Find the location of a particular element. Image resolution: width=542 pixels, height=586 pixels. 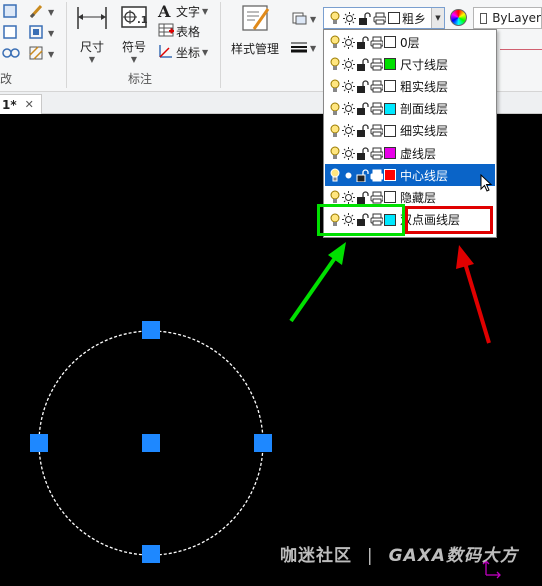

layer-row: 虚线层 is located at coordinates (410, 153).